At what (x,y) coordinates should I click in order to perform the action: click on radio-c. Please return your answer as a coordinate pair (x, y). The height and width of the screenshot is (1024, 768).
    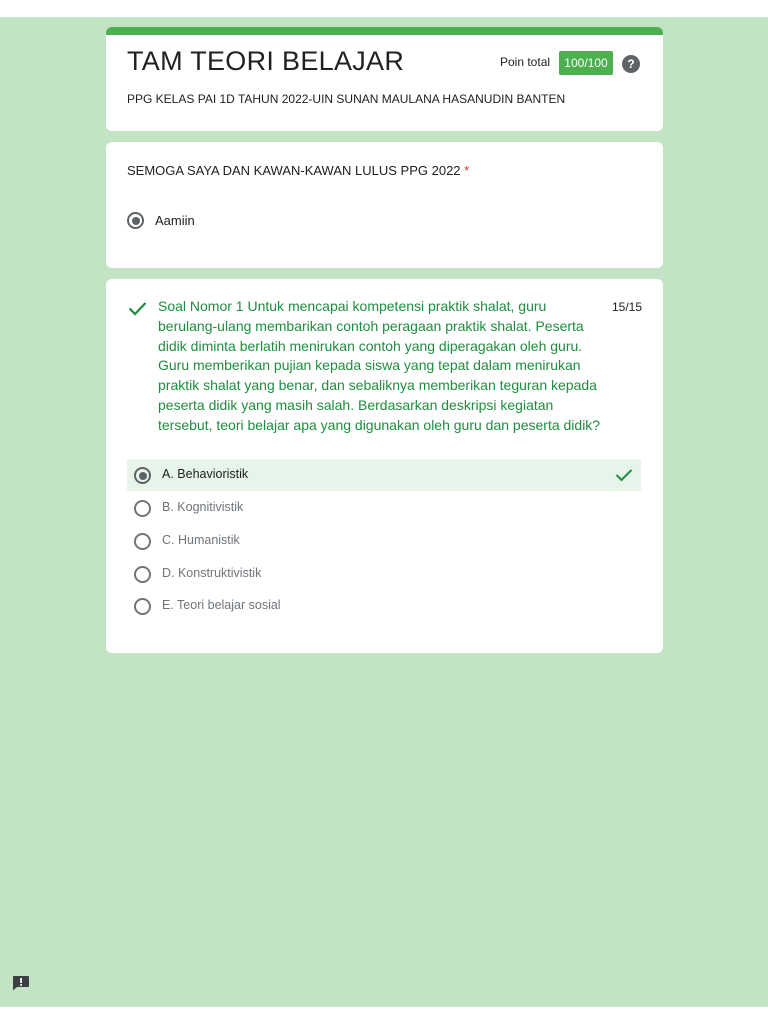
    Looking at the image, I should click on (142, 541).